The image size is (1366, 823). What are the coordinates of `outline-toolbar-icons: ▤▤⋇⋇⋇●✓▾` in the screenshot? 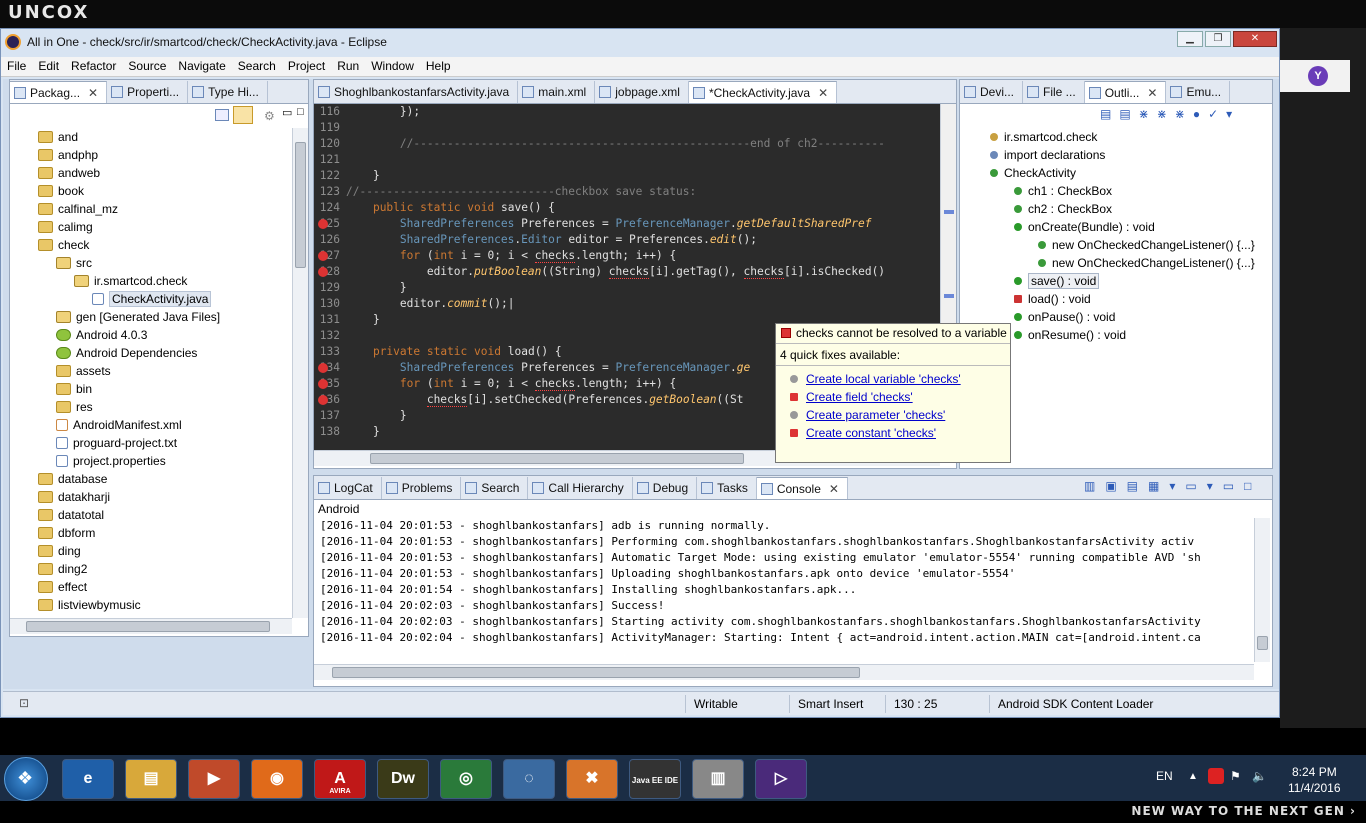 It's located at (1170, 114).